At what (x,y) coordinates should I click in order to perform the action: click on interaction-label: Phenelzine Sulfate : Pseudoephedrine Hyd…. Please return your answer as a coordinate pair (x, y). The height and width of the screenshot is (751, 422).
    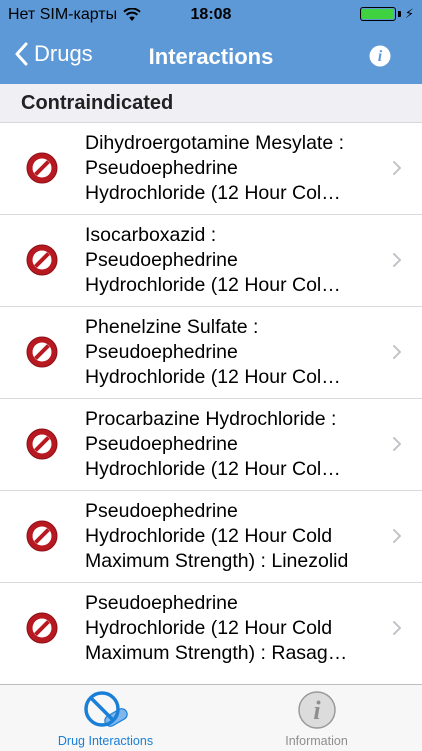
    Looking at the image, I should click on (213, 352).